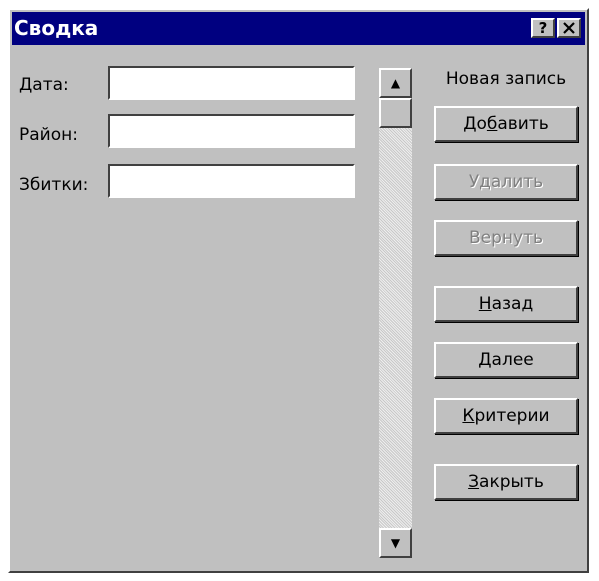 This screenshot has width=599, height=581. I want to click on arrow-down-icon: ▼, so click(395, 543).